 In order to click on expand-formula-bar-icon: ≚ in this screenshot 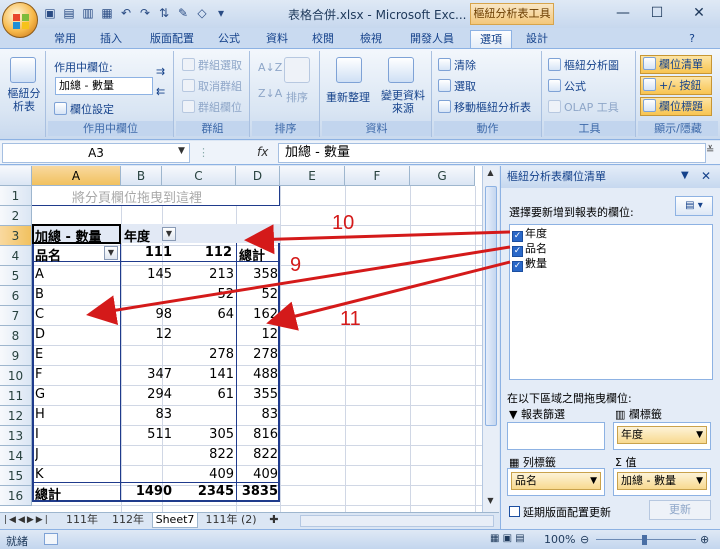, I will do `click(710, 150)`.